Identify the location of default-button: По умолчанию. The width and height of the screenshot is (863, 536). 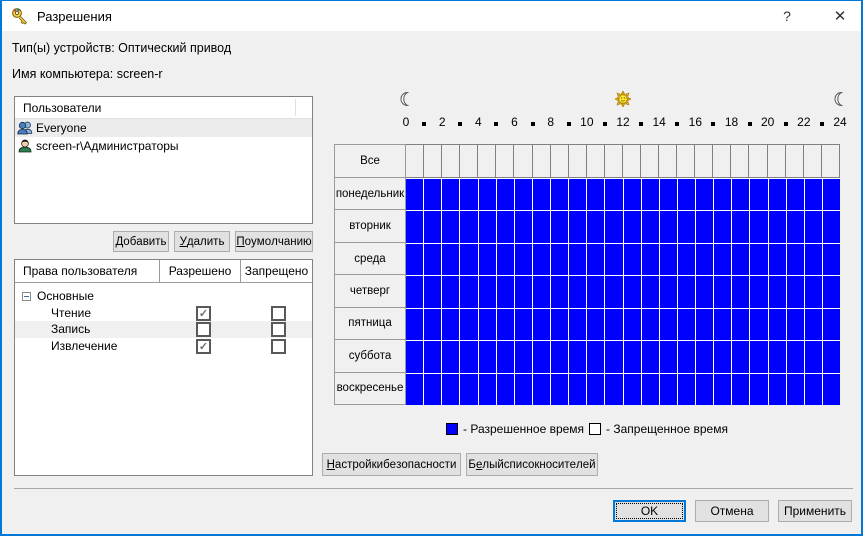
(274, 241).